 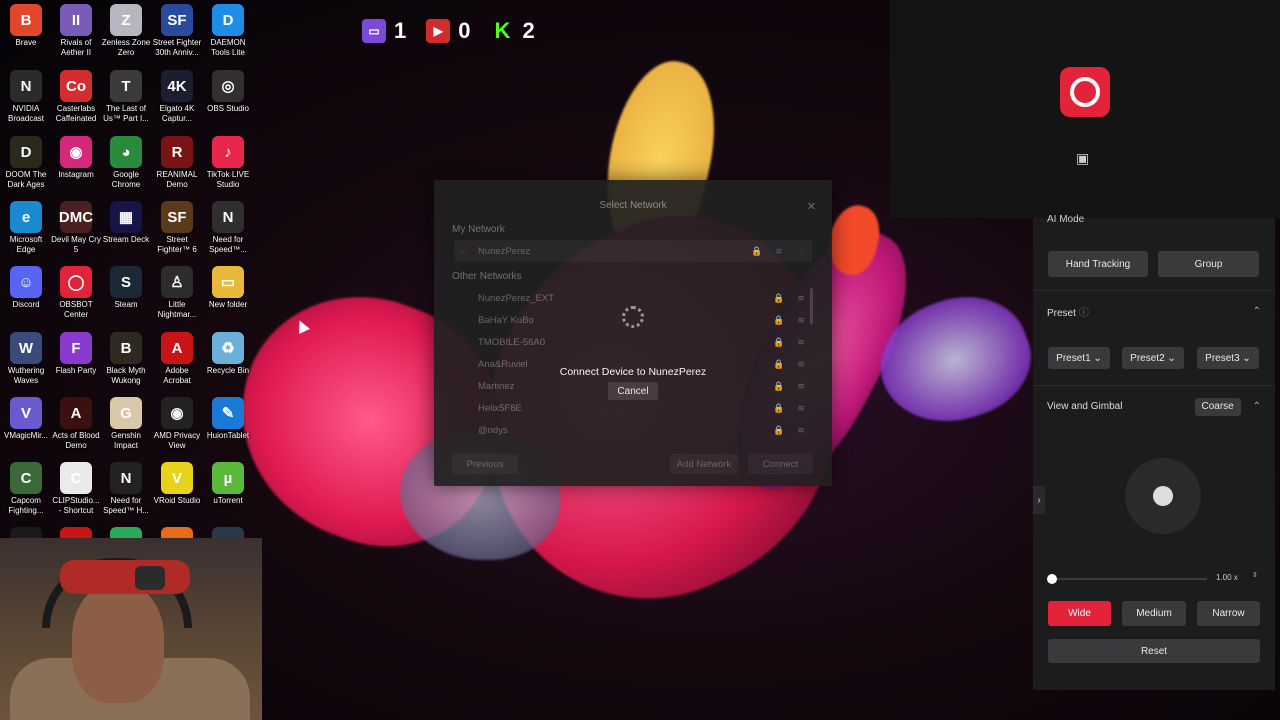 I want to click on desktop-icon-label: Flash Party, so click(x=76, y=370).